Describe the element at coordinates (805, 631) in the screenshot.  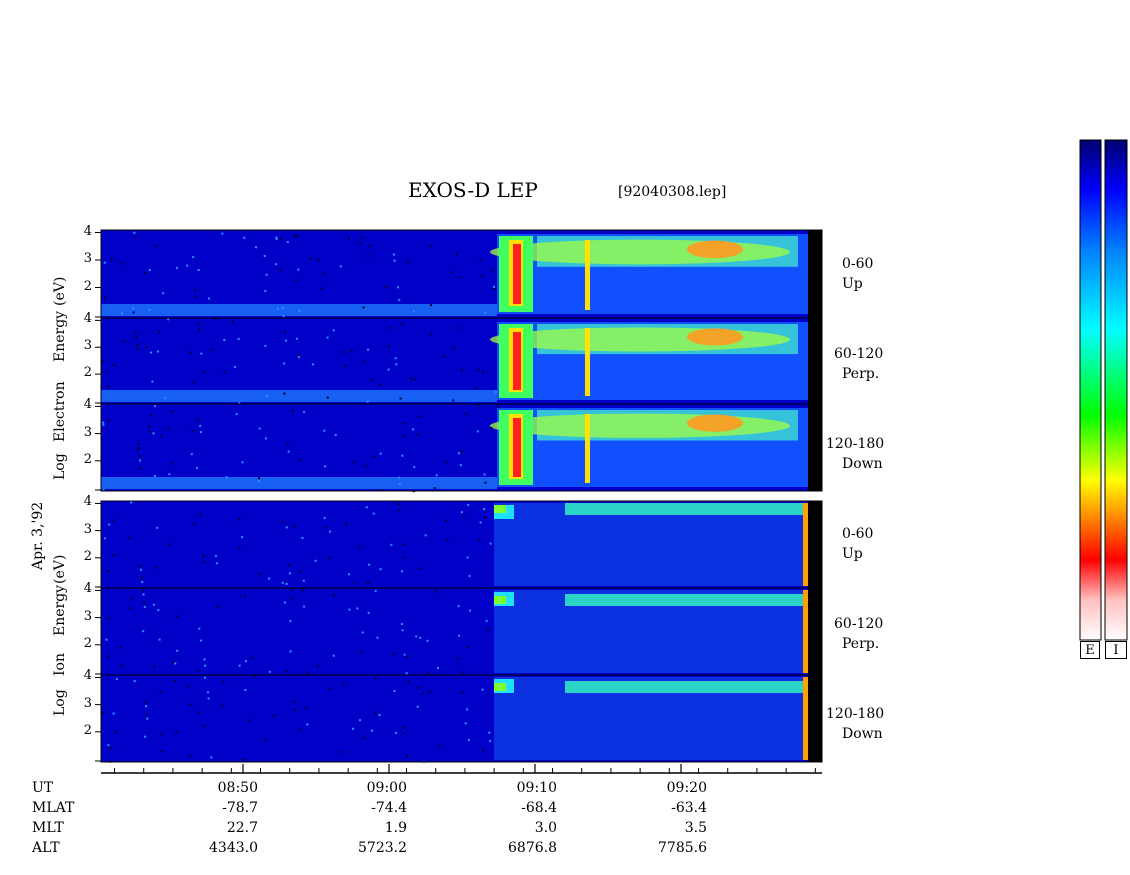
I see `flux-edge` at that location.